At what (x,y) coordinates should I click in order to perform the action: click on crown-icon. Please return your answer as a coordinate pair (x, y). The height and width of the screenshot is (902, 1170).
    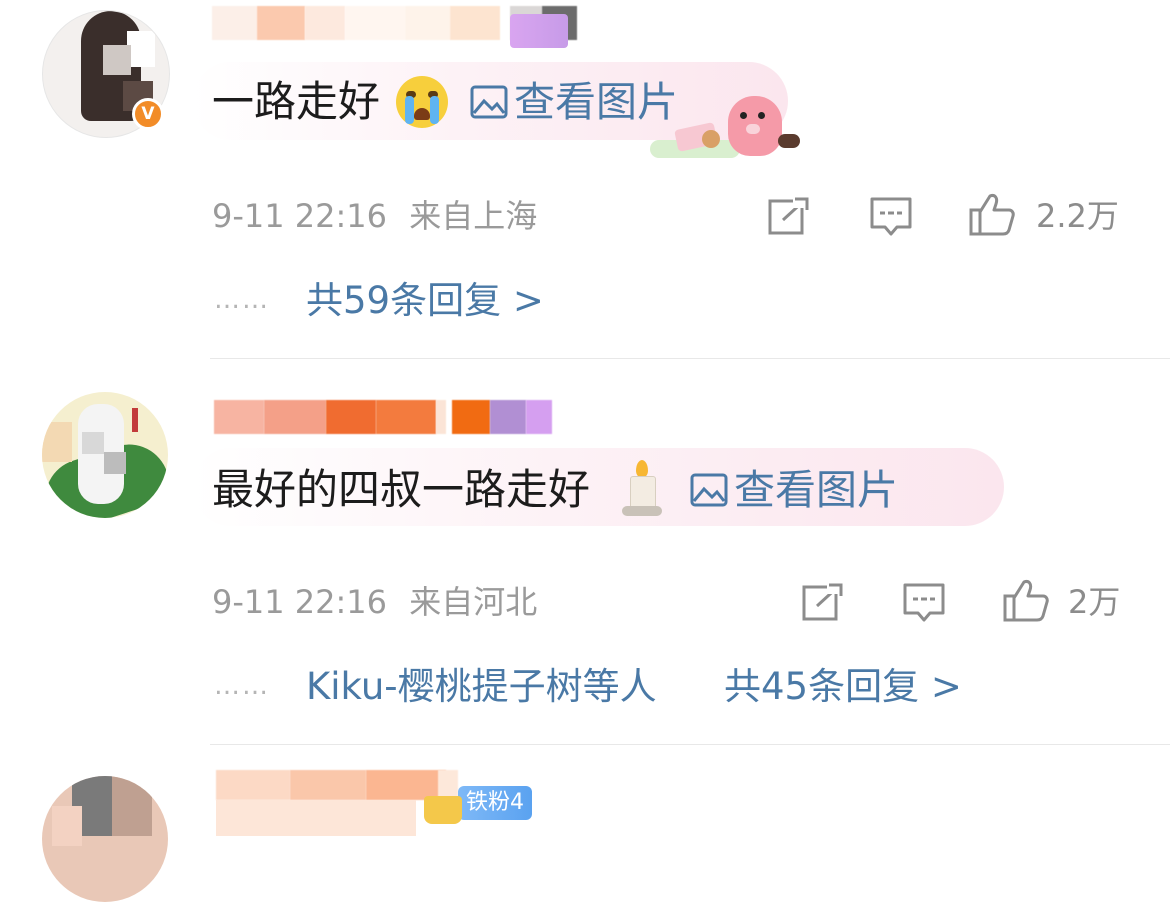
    Looking at the image, I should click on (443, 810).